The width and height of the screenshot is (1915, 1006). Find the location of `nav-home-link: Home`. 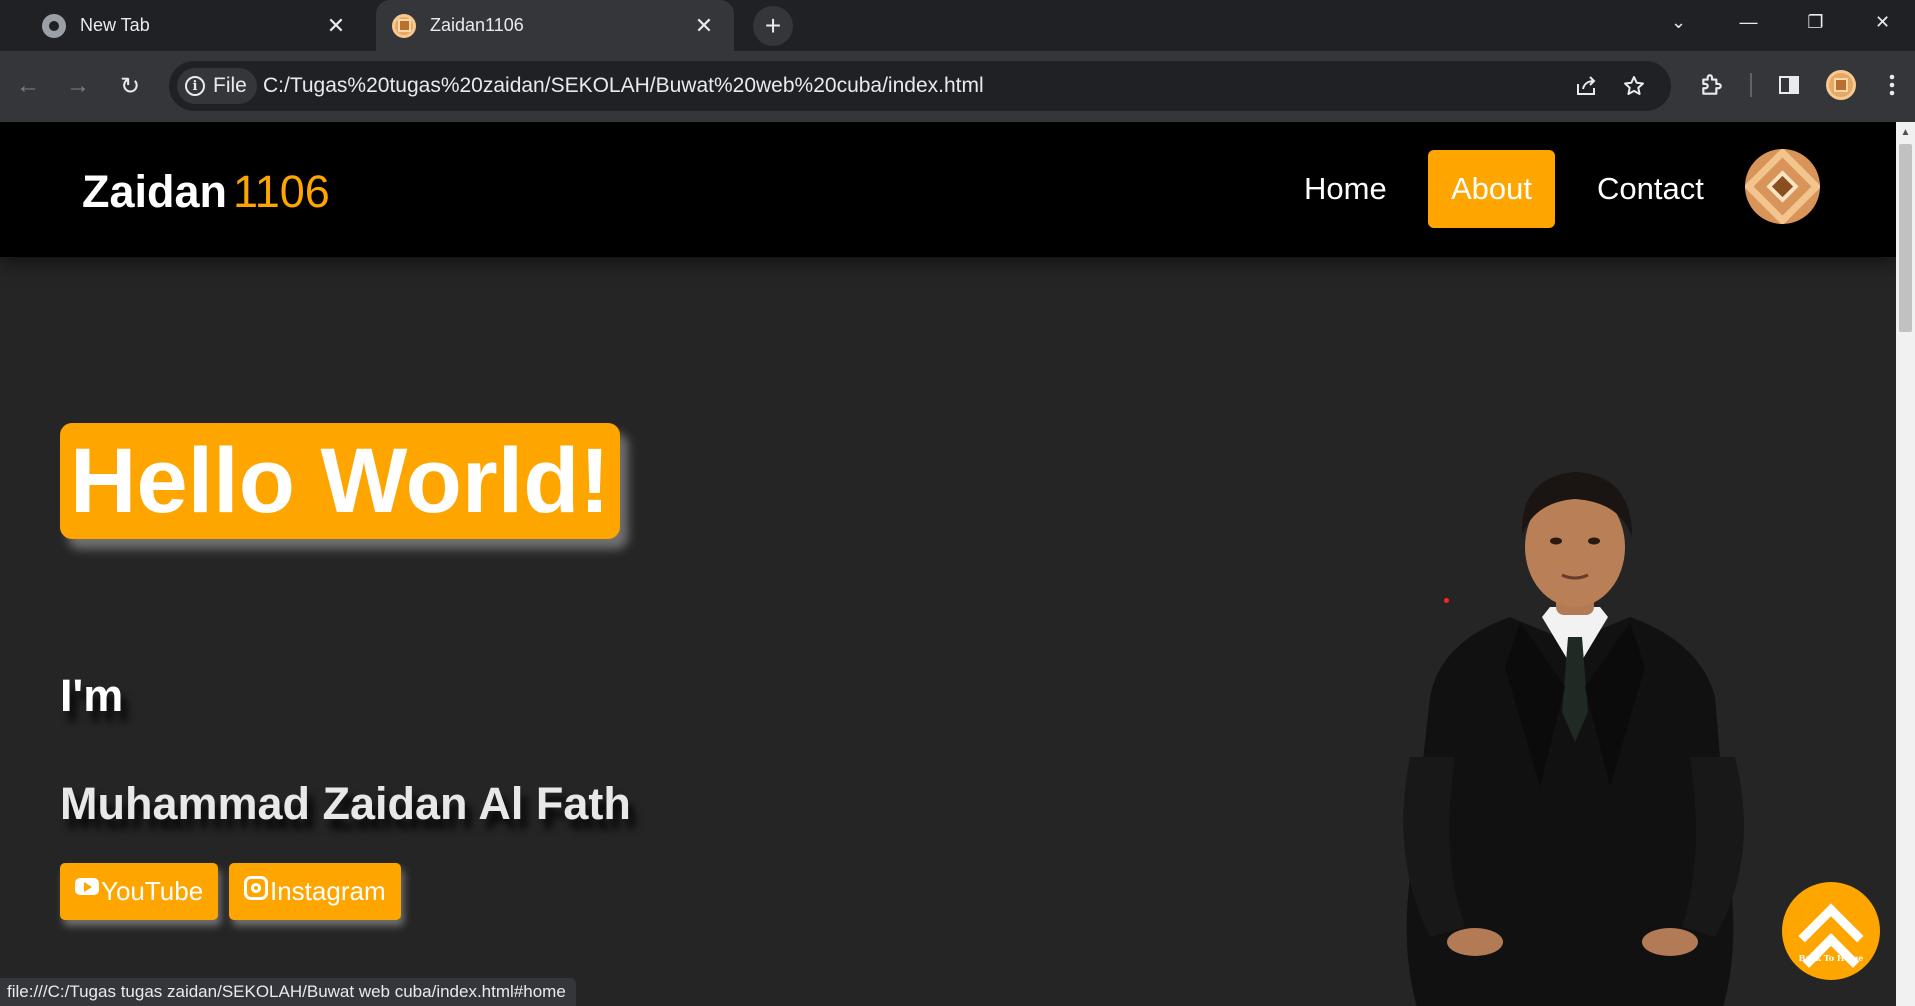

nav-home-link: Home is located at coordinates (1345, 189).